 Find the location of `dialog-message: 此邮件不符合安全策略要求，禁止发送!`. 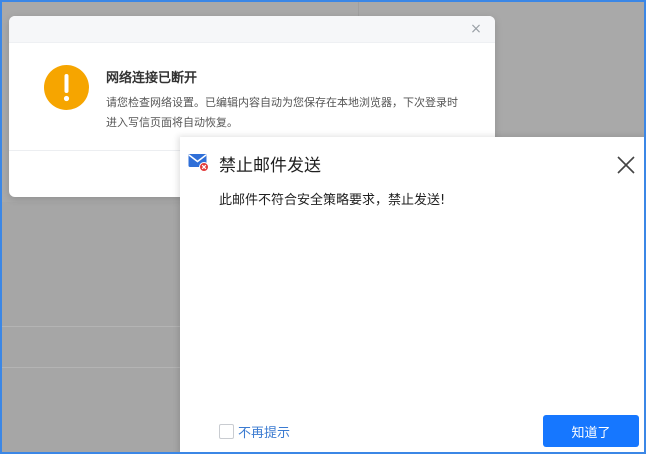

dialog-message: 此邮件不符合安全策略要求，禁止发送! is located at coordinates (332, 200).